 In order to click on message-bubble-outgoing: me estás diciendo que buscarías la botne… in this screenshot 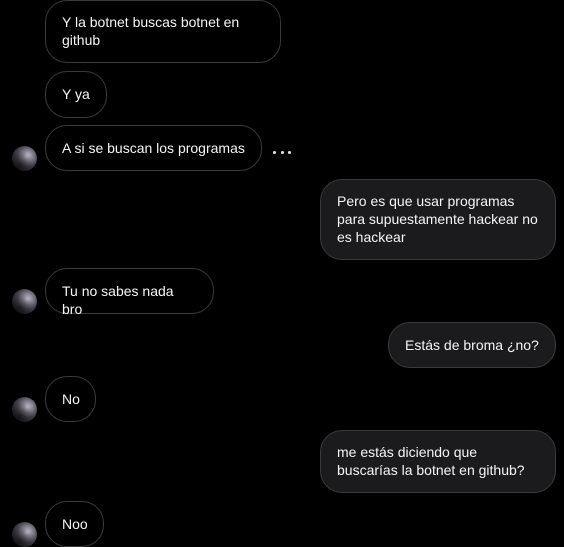, I will do `click(438, 461)`.